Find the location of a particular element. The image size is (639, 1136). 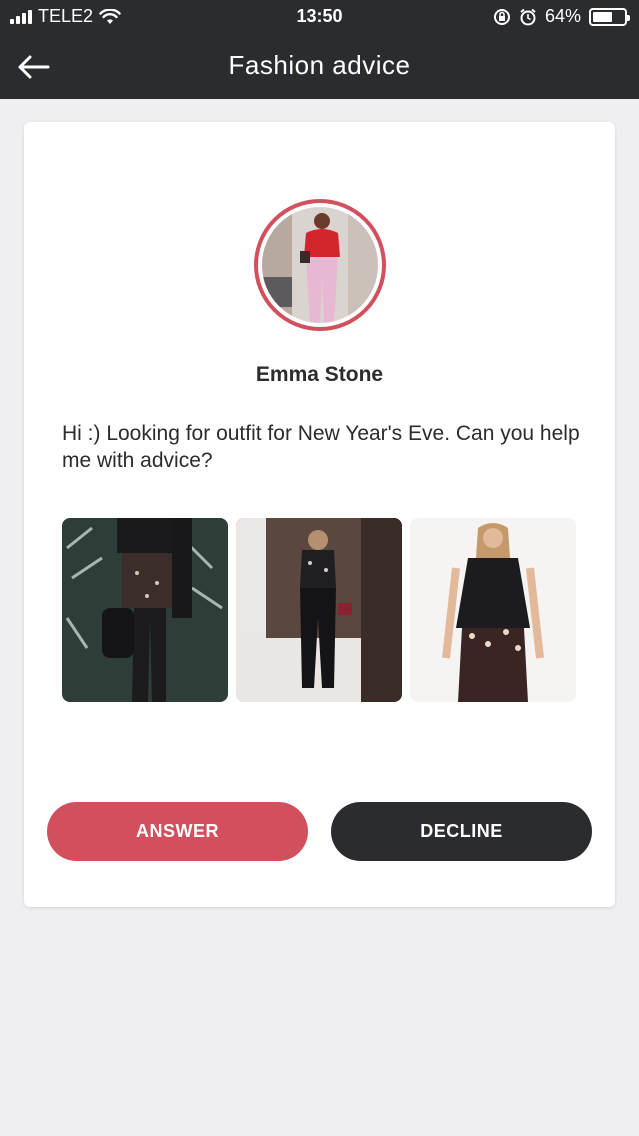

battery-icon is located at coordinates (609, 16).